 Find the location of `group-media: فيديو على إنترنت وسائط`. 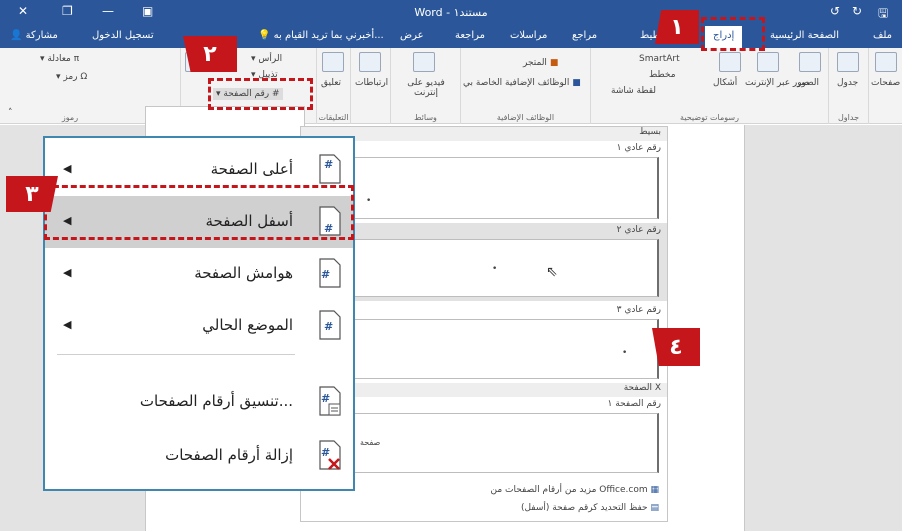

group-media: فيديو على إنترنت وسائط is located at coordinates (425, 86).